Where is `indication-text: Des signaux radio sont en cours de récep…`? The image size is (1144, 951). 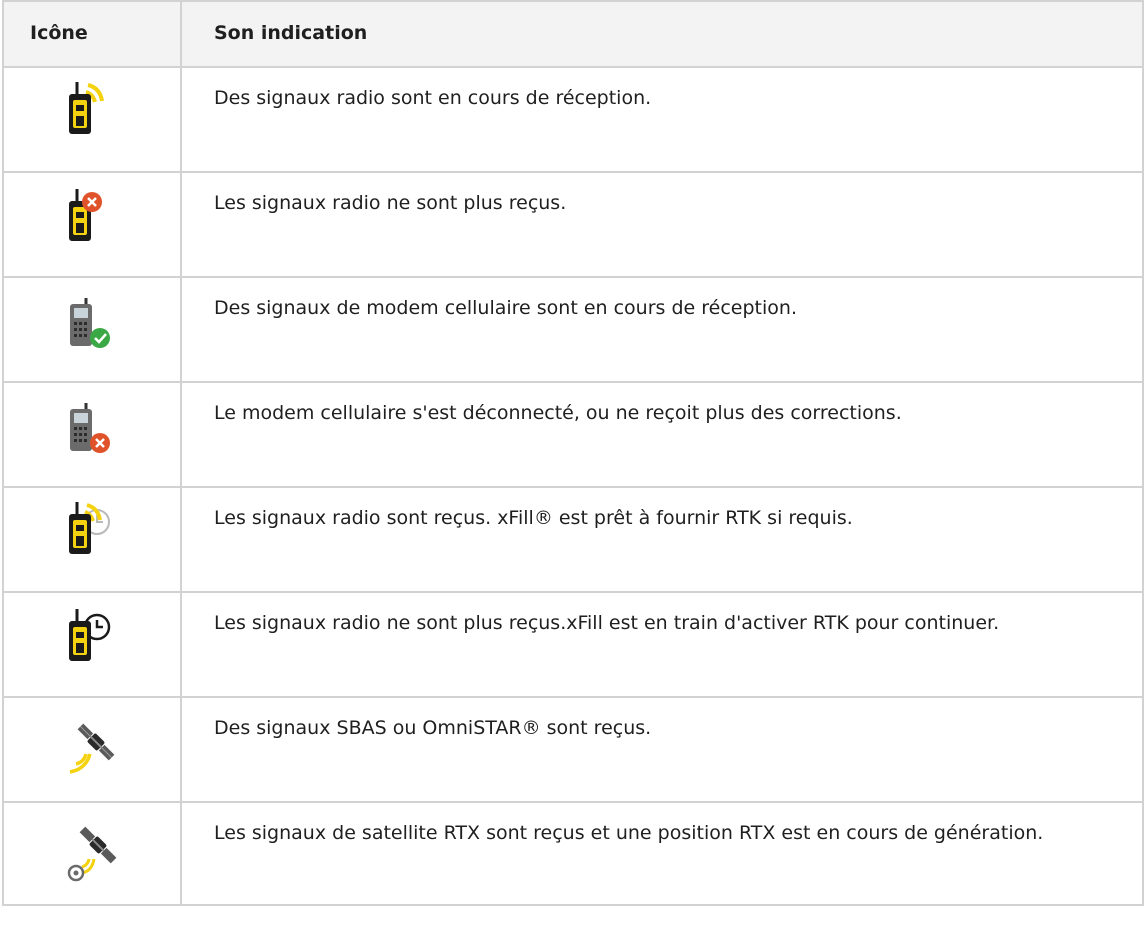
indication-text: Des signaux radio sont en cours de récep… is located at coordinates (662, 119).